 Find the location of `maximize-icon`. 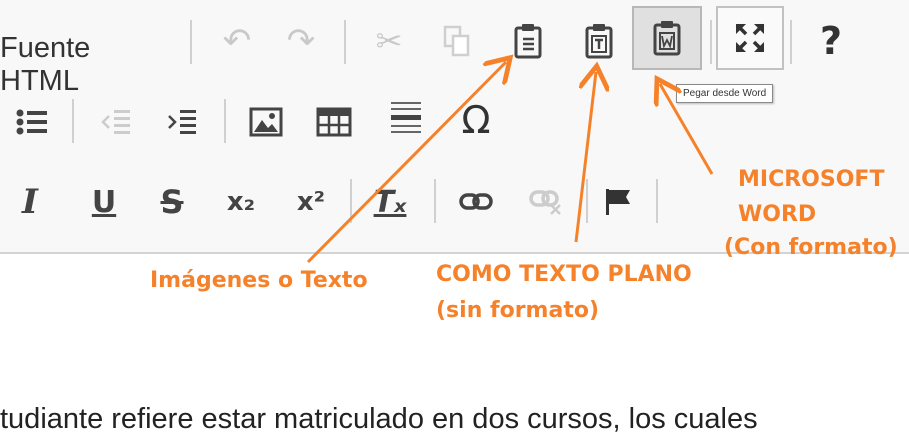

maximize-icon is located at coordinates (750, 38).